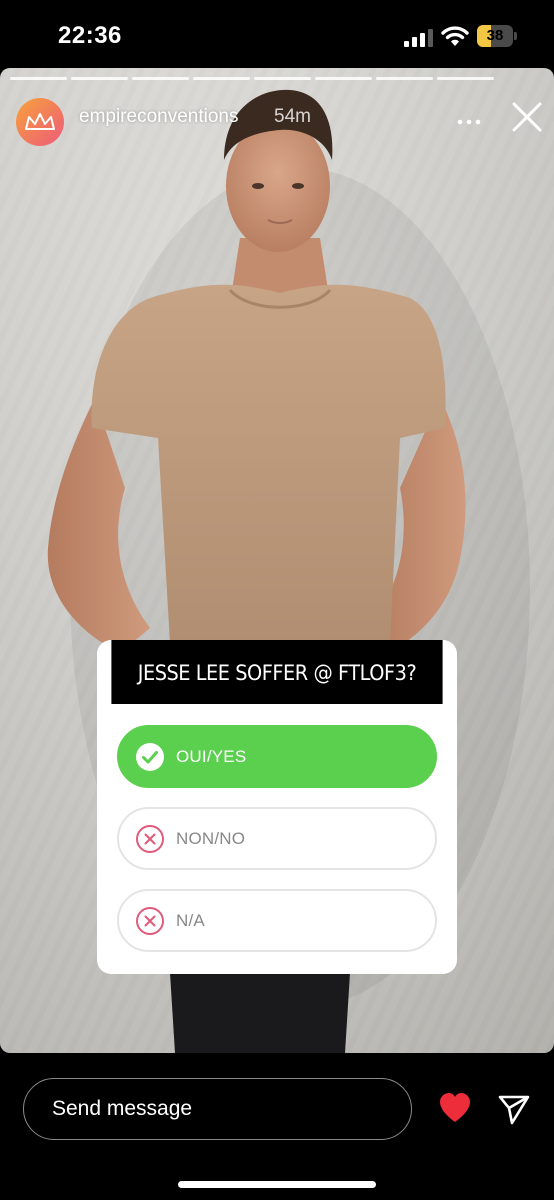 This screenshot has height=1200, width=554. What do you see at coordinates (150, 756) in the screenshot?
I see `check-icon` at bounding box center [150, 756].